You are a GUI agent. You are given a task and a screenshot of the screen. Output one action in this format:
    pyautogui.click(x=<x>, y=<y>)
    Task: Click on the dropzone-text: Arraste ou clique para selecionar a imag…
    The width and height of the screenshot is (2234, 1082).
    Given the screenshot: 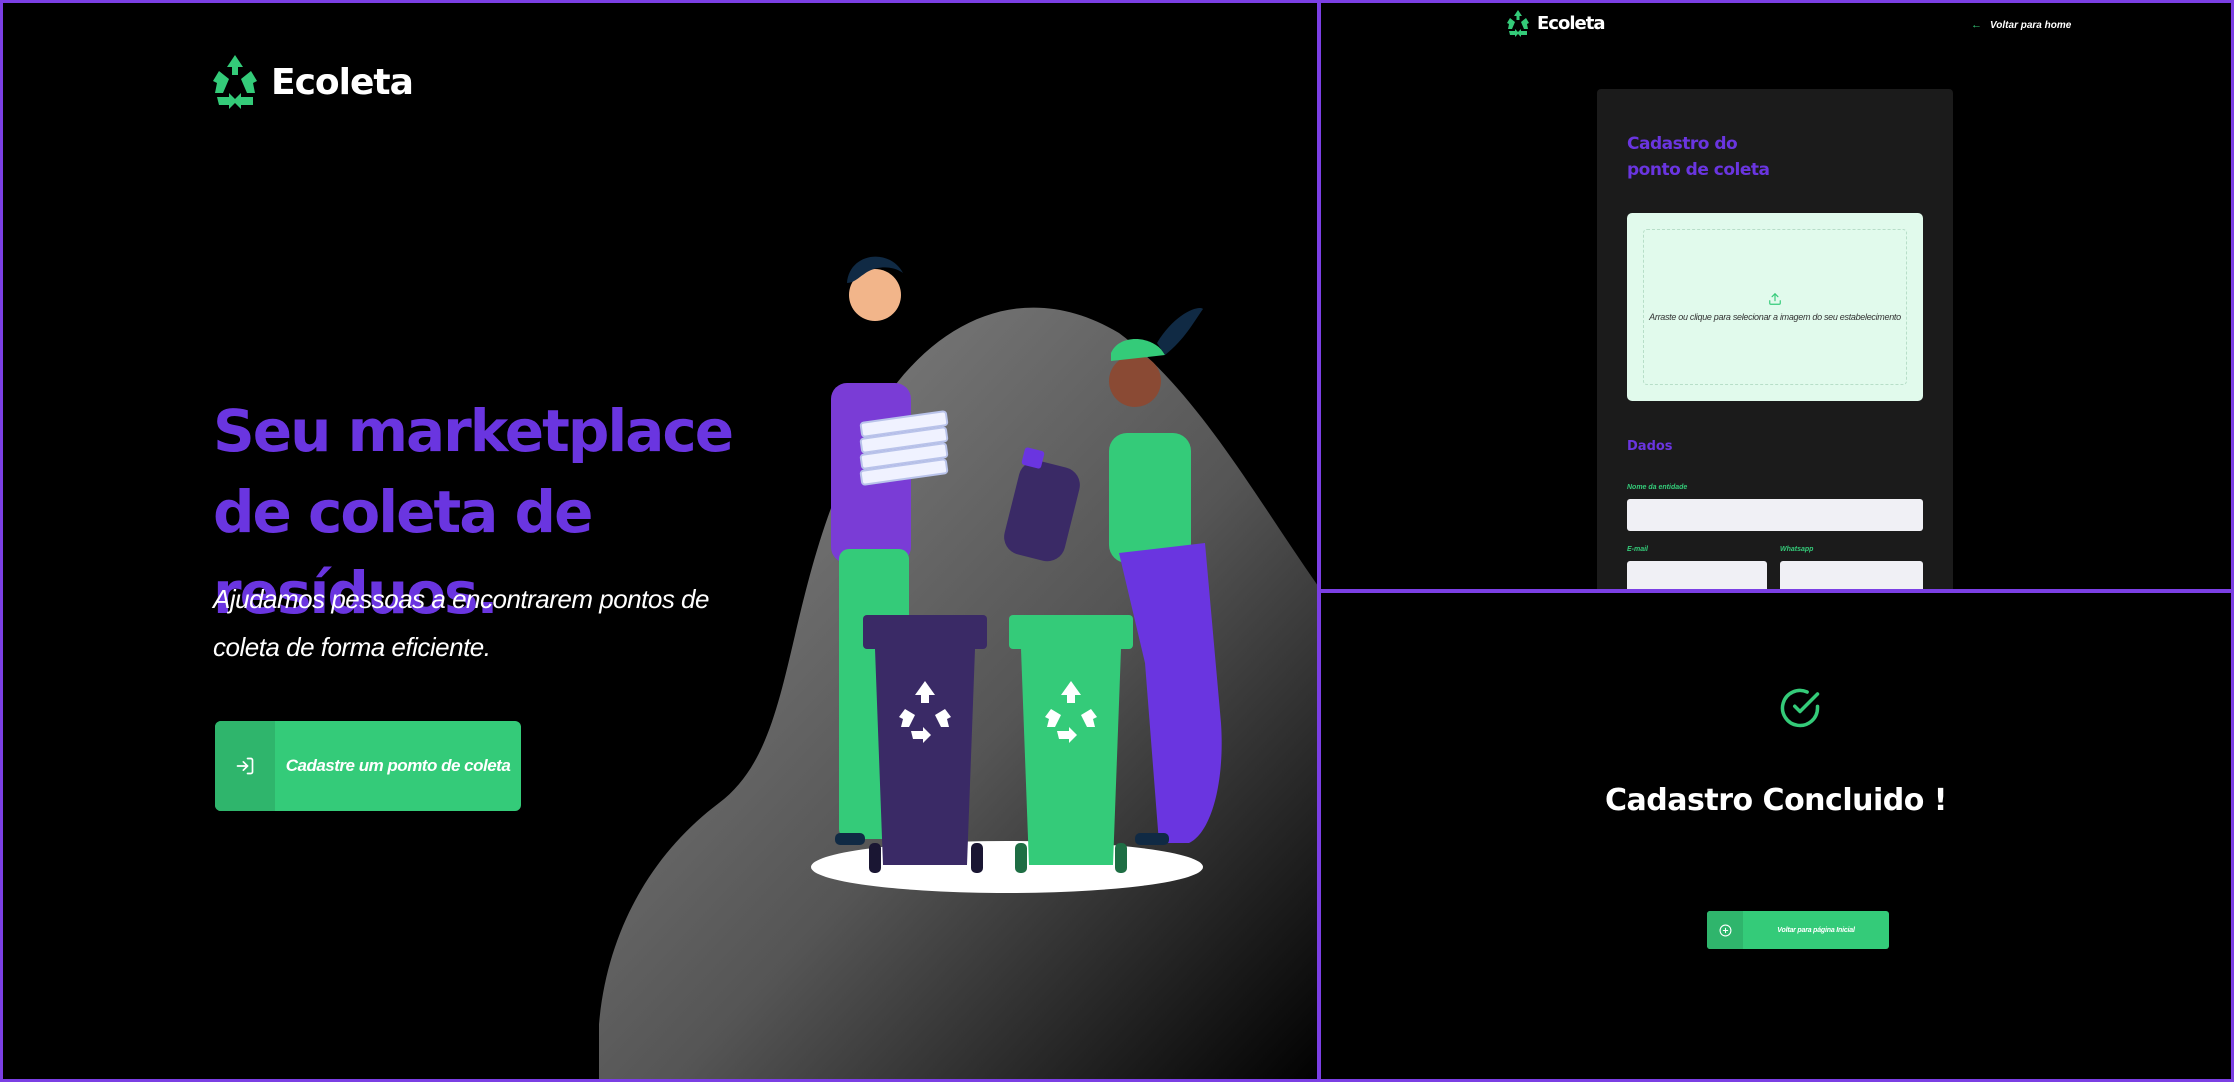 What is the action you would take?
    pyautogui.click(x=1775, y=317)
    